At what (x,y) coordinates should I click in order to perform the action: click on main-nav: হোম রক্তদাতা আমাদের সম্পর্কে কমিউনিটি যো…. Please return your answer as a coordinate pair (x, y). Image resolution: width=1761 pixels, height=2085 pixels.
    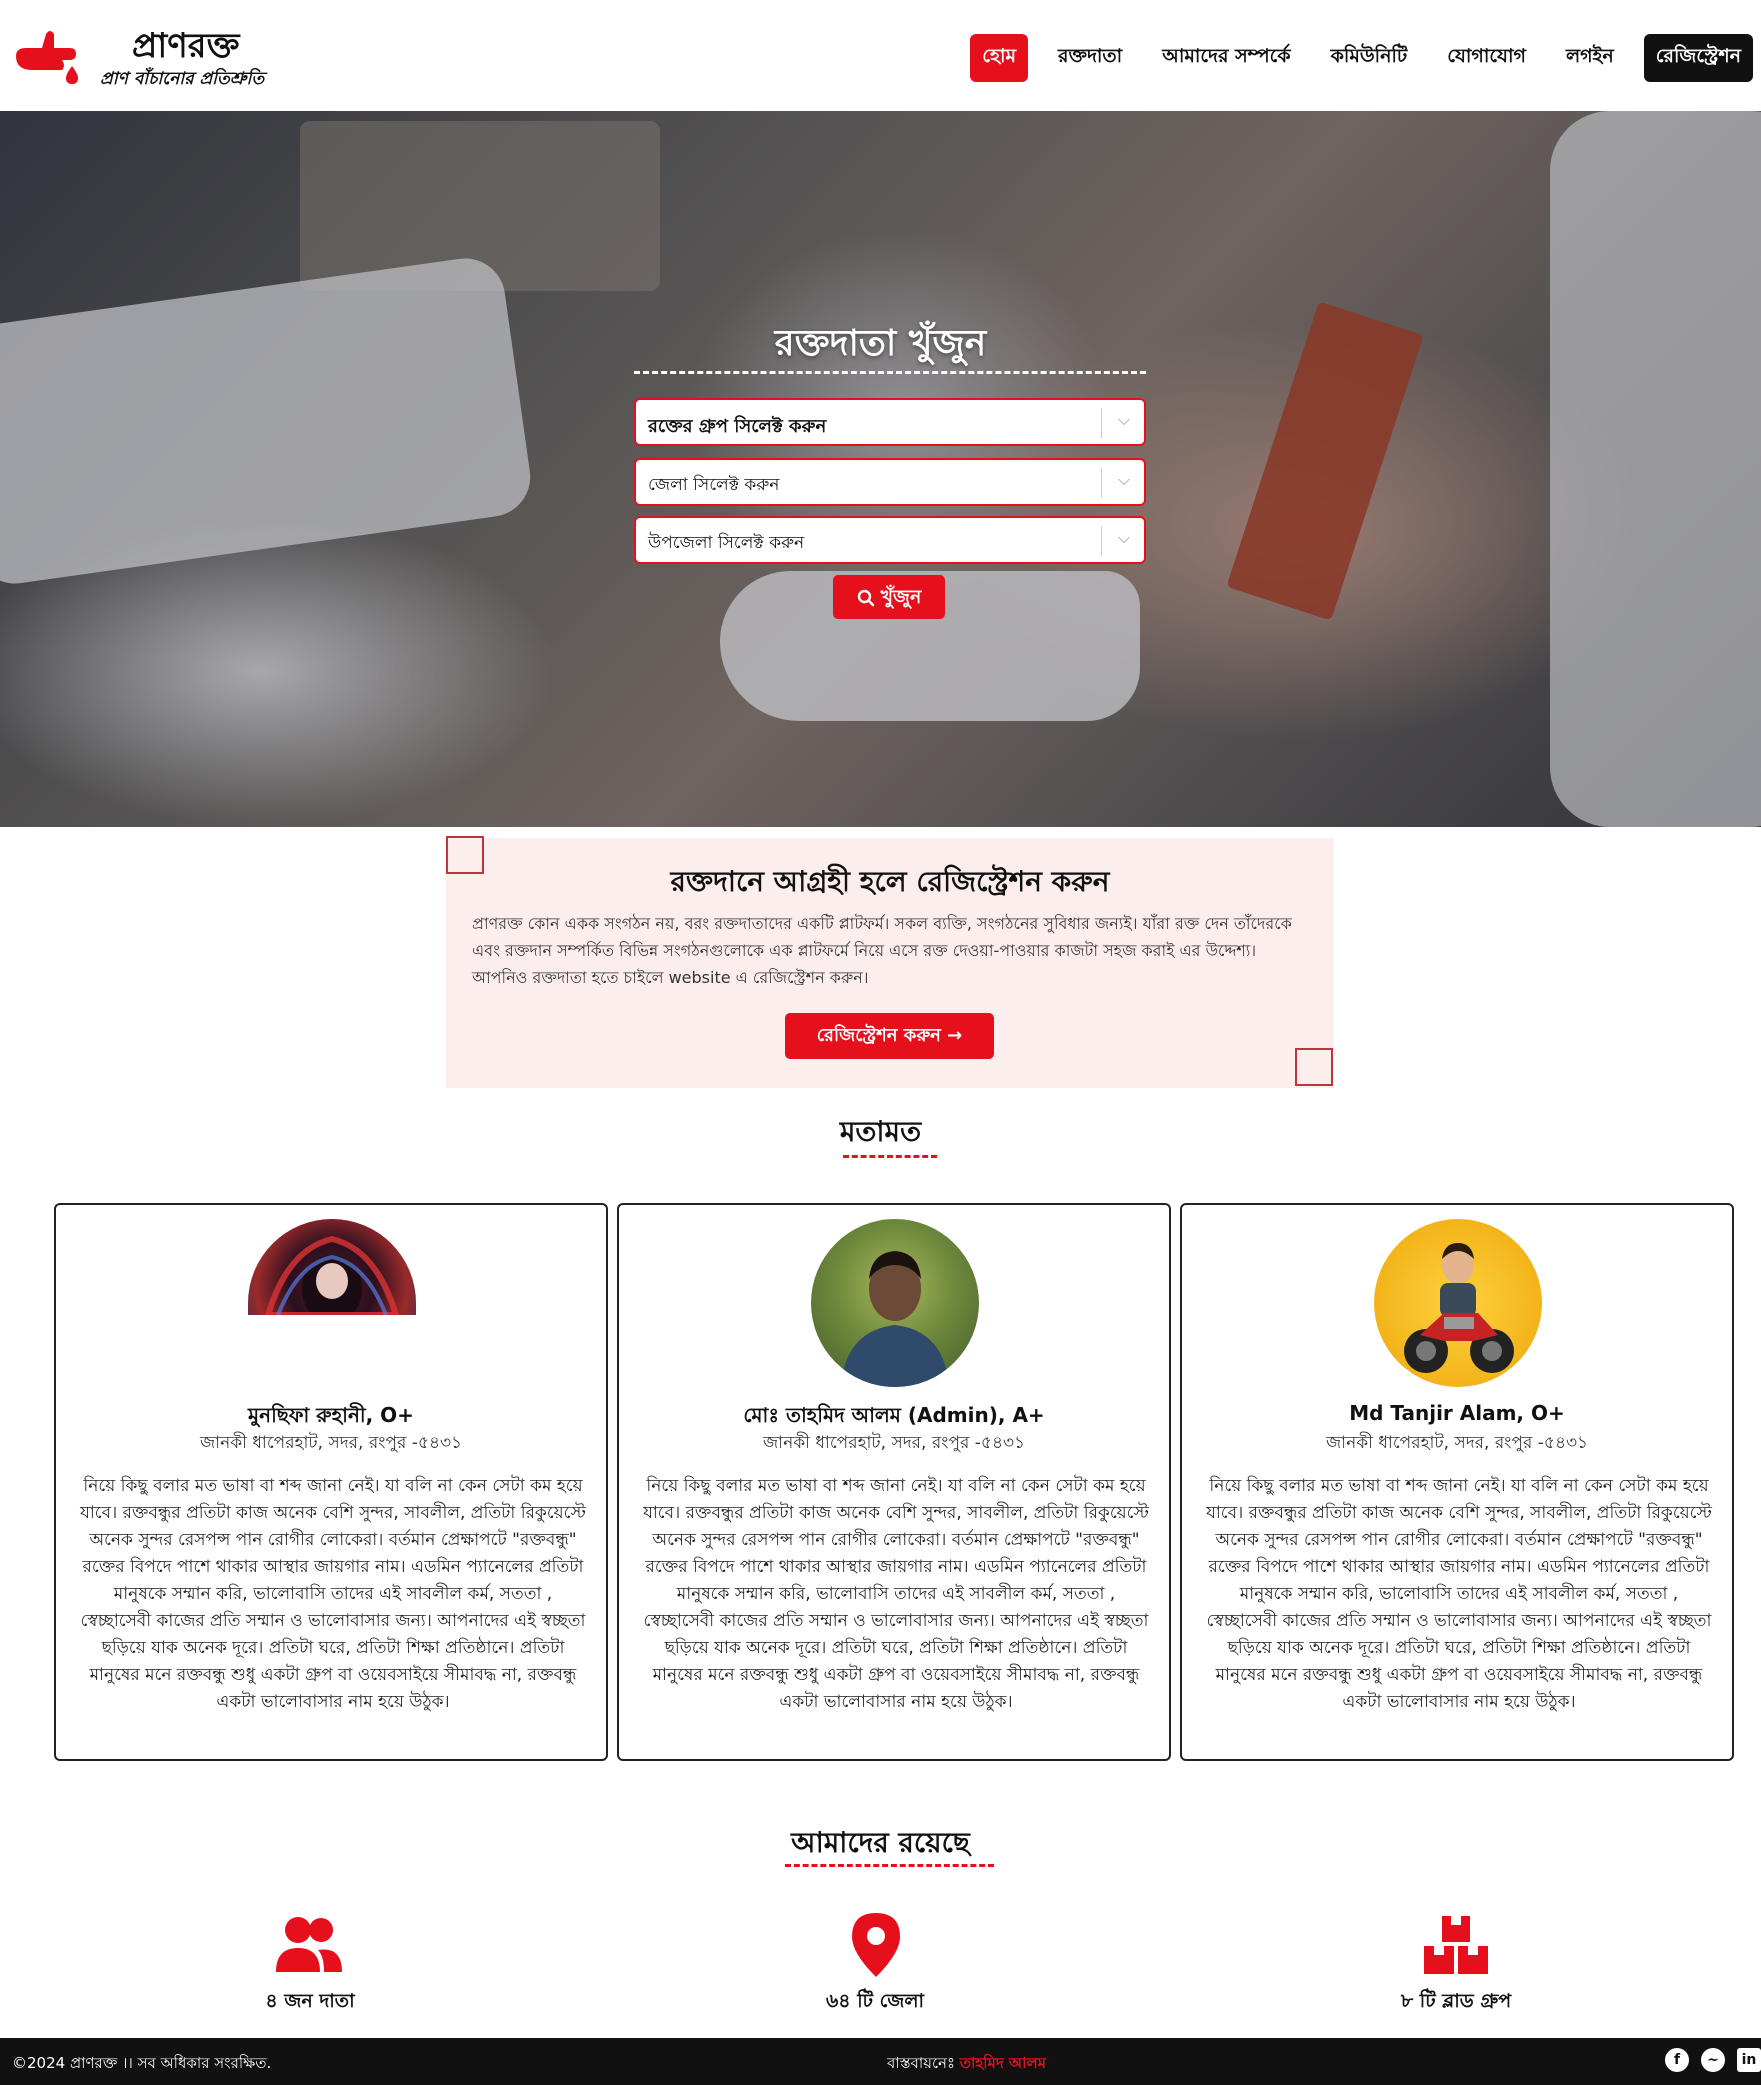
    Looking at the image, I should click on (1361, 58).